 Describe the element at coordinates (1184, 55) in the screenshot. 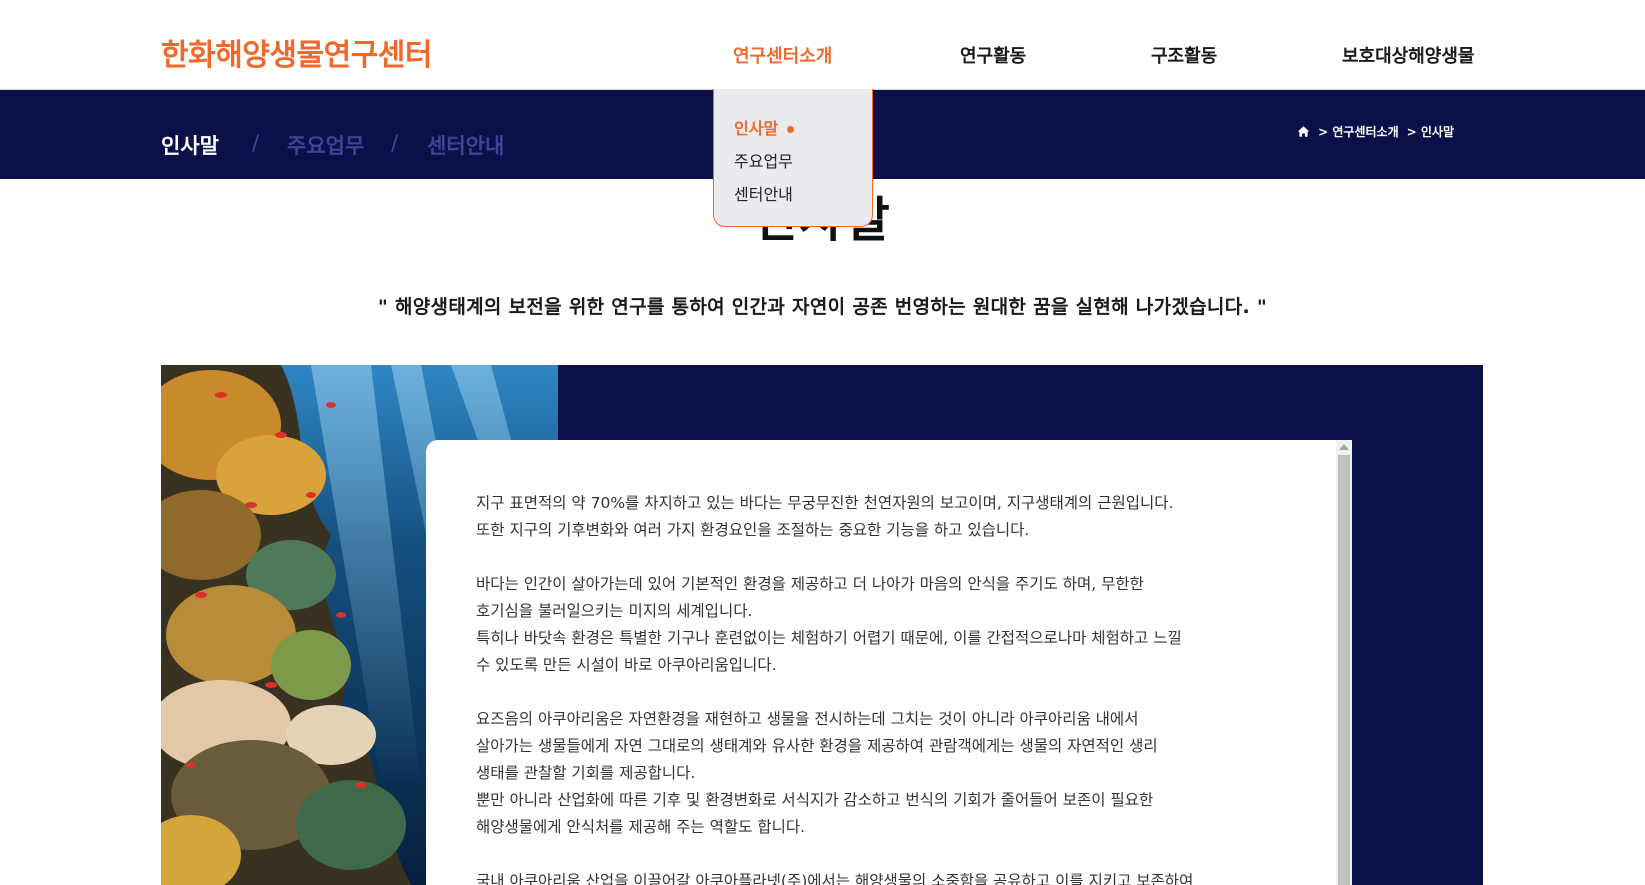

I see `nav-item-rescue: 구조활동` at that location.